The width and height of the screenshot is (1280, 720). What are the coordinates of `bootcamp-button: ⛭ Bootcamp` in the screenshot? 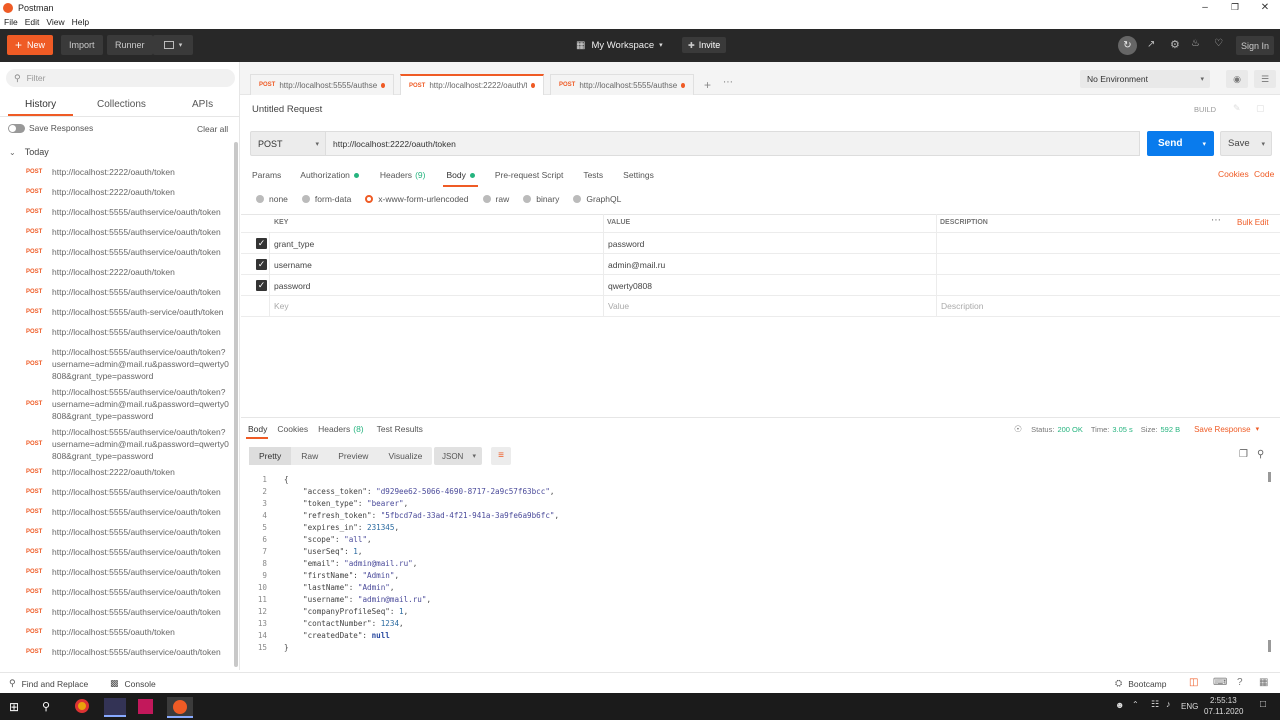 It's located at (1140, 683).